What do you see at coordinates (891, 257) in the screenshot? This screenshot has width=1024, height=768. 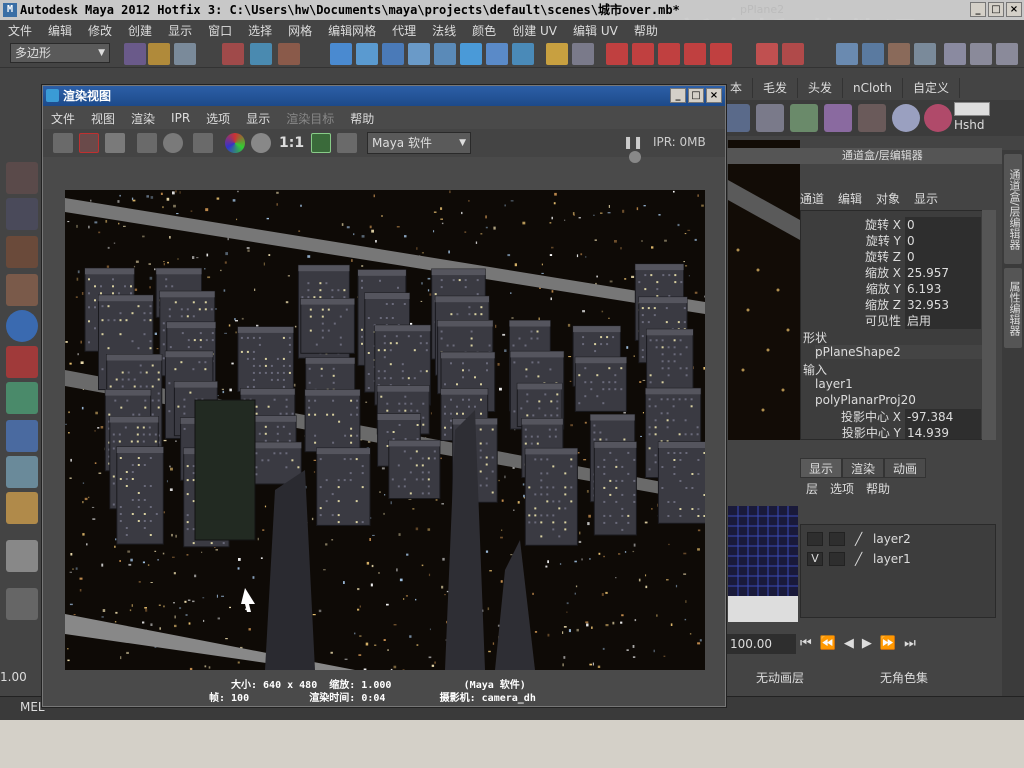 I see `channel-attribute-row: 旋转 Z 0` at bounding box center [891, 257].